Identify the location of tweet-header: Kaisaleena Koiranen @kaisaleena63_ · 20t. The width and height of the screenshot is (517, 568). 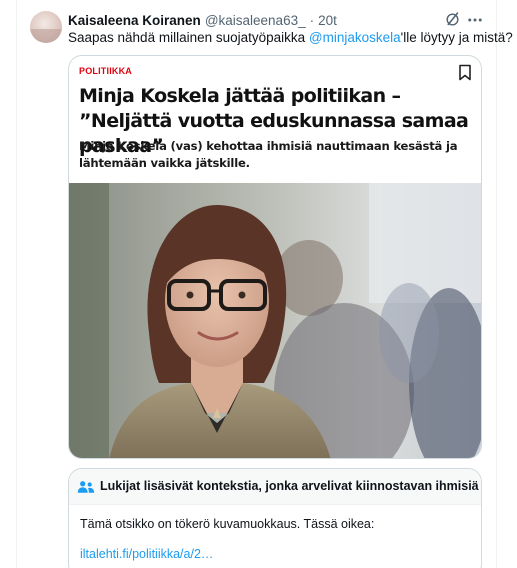
(202, 20).